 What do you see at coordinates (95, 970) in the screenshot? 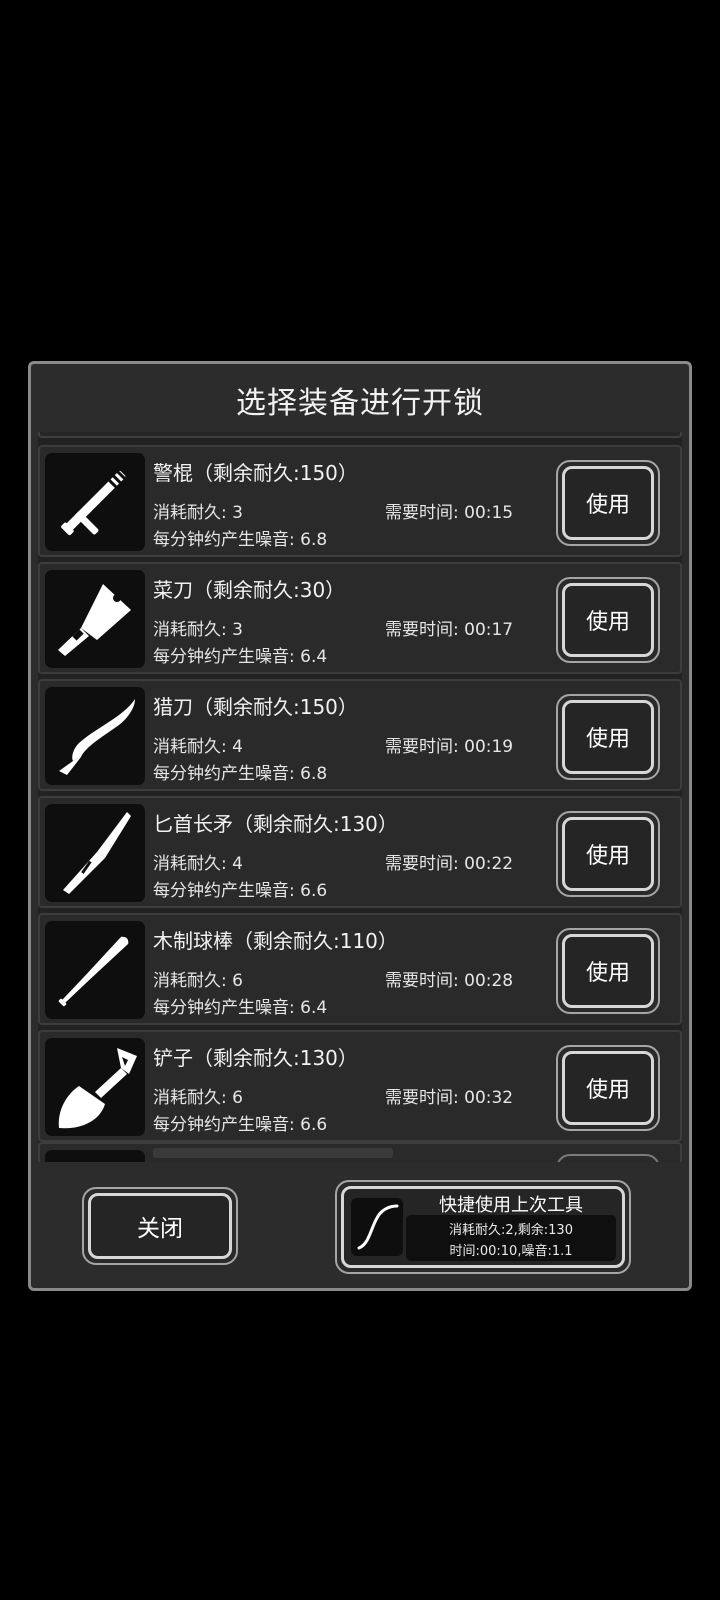
I see `baseball-bat-icon` at bounding box center [95, 970].